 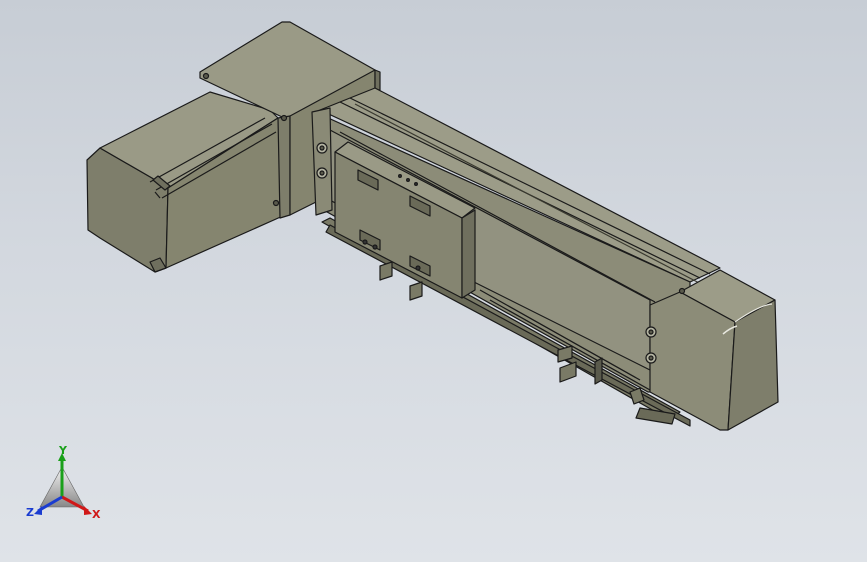 What do you see at coordinates (63, 451) in the screenshot?
I see `y-axis-label: Y` at bounding box center [63, 451].